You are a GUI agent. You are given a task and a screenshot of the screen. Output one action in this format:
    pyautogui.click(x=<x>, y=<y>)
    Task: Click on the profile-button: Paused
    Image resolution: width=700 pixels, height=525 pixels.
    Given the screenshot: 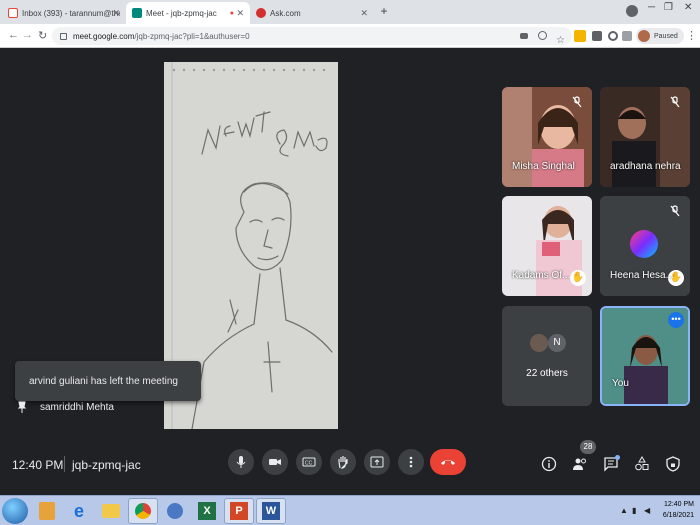 What is the action you would take?
    pyautogui.click(x=660, y=36)
    